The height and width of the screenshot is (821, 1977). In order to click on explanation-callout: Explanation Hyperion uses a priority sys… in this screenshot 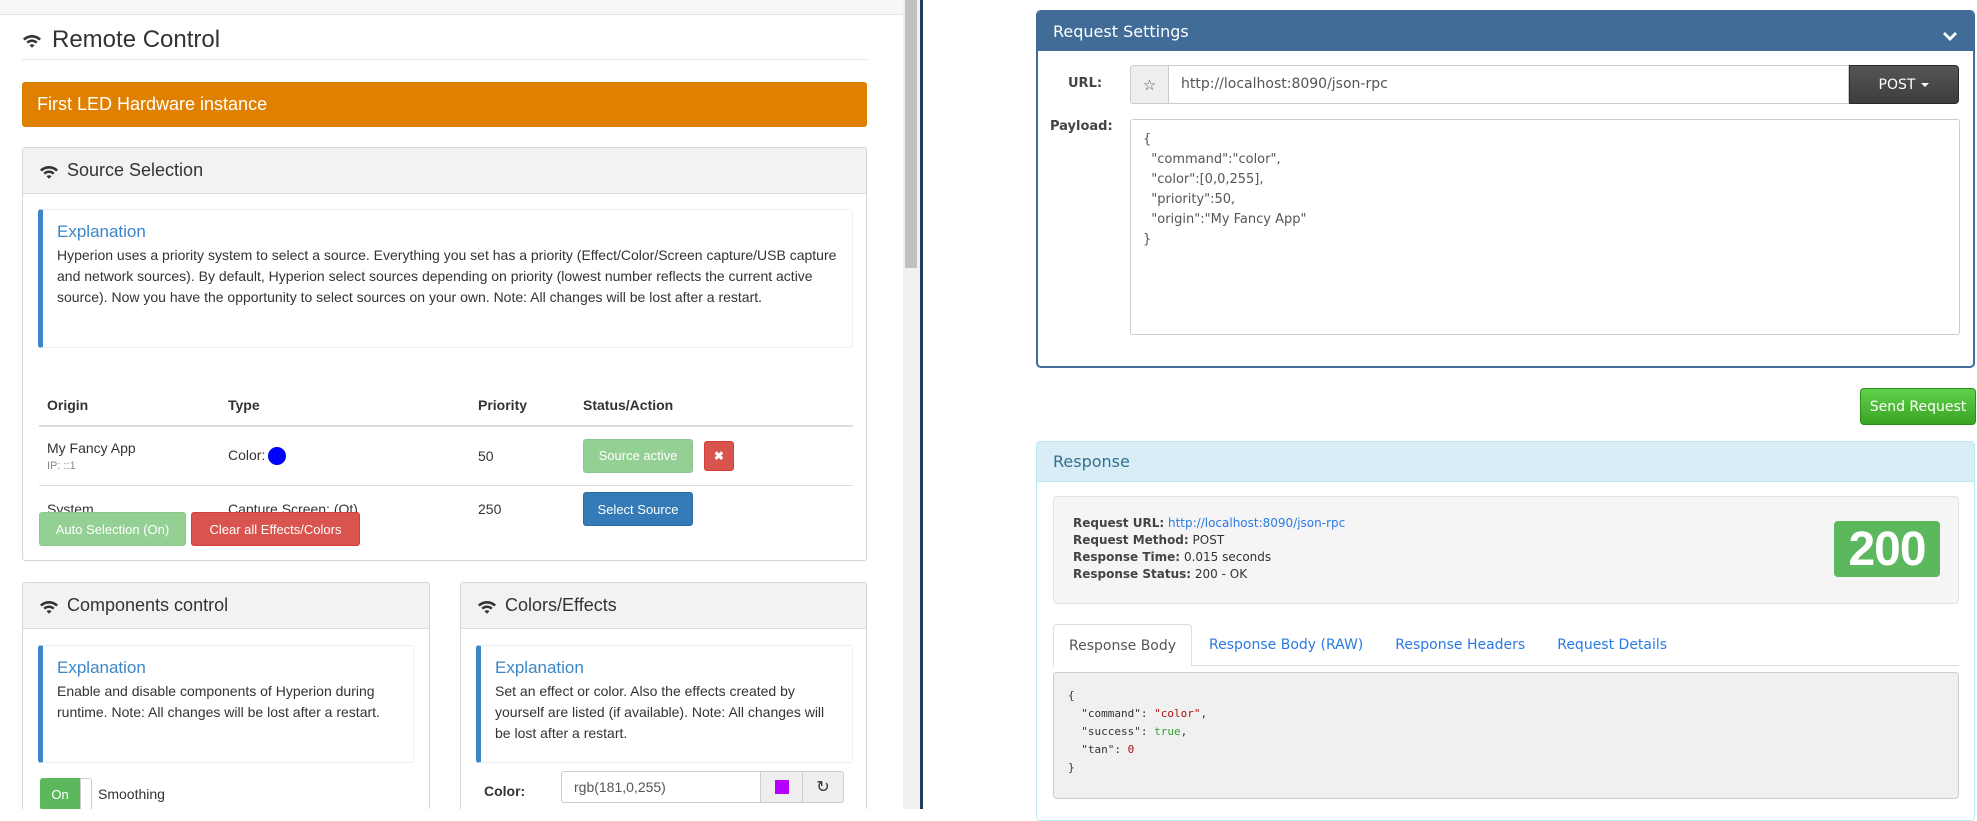, I will do `click(445, 278)`.